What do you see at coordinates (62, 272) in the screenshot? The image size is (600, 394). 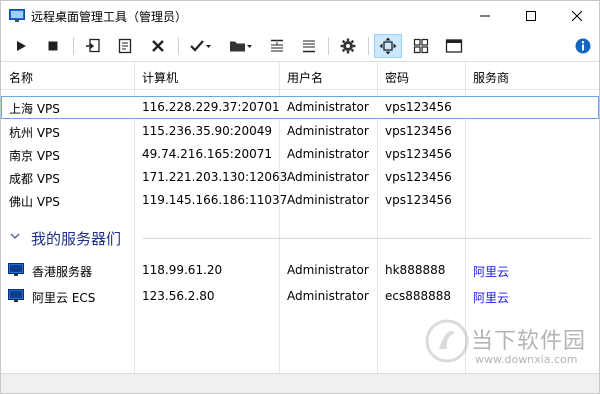 I see `cell-name: 香港服务器` at bounding box center [62, 272].